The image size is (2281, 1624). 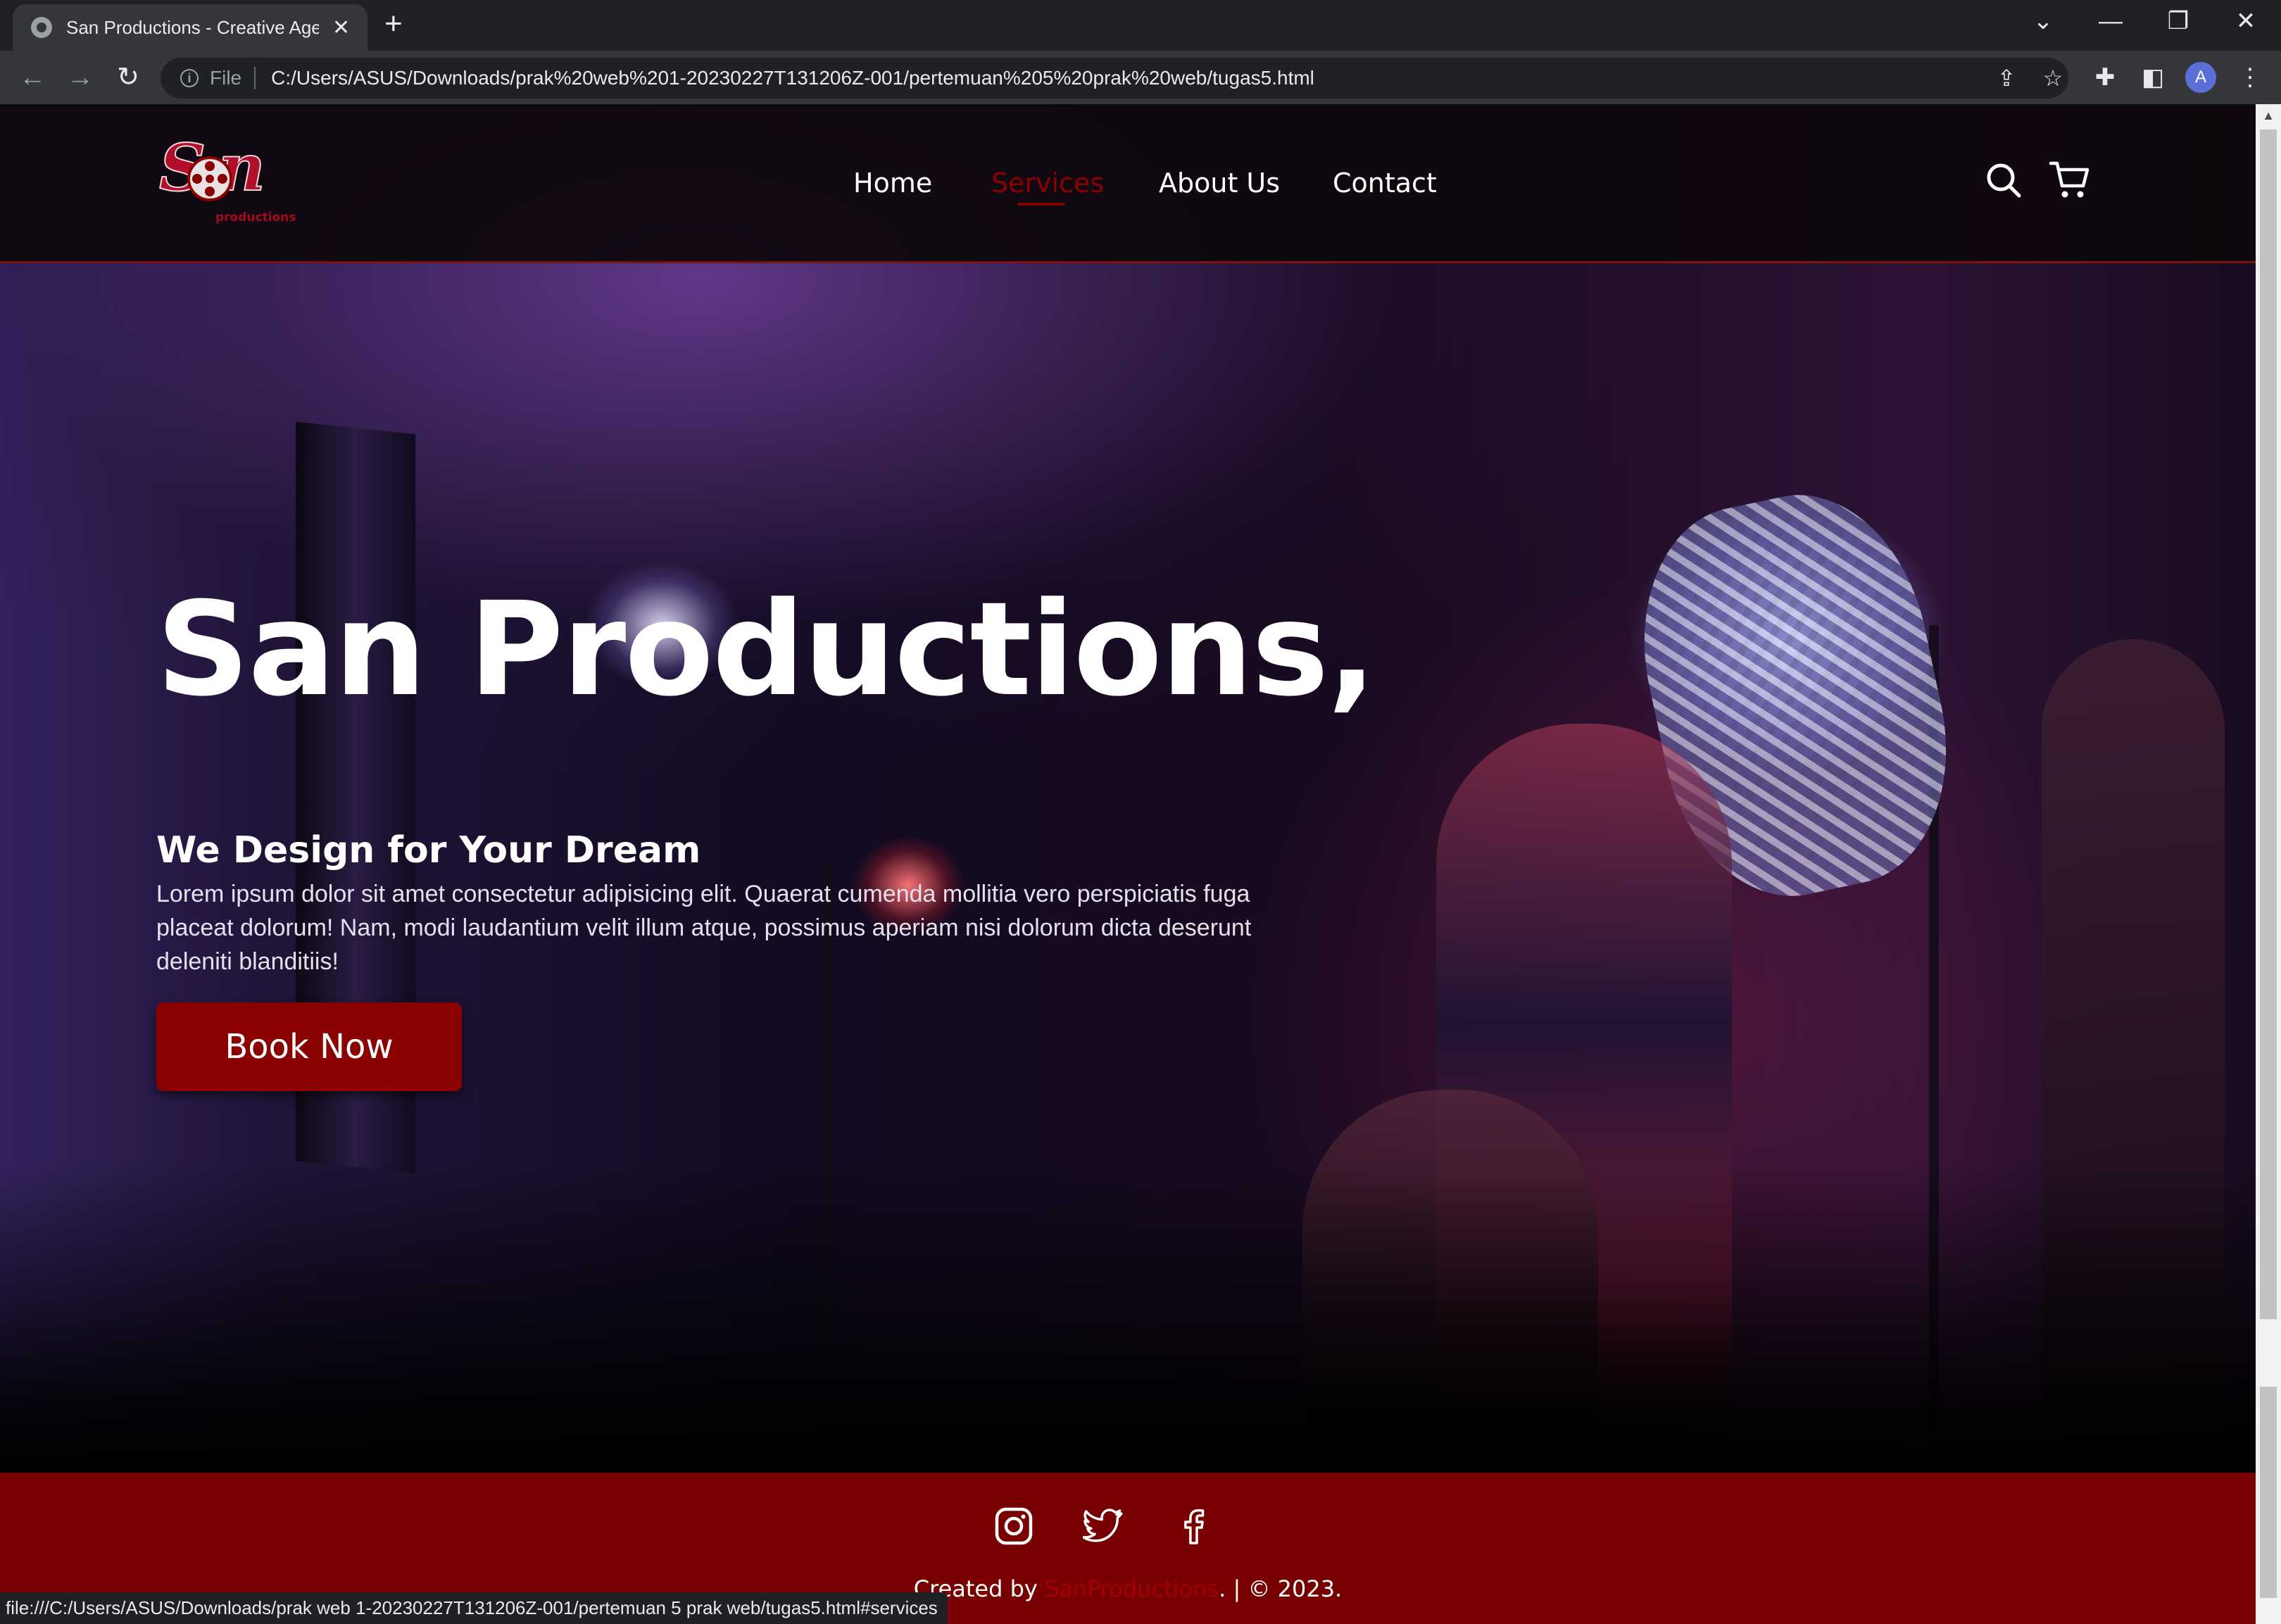 I want to click on tab-title: San Productions - Creative Agenc, so click(x=193, y=27).